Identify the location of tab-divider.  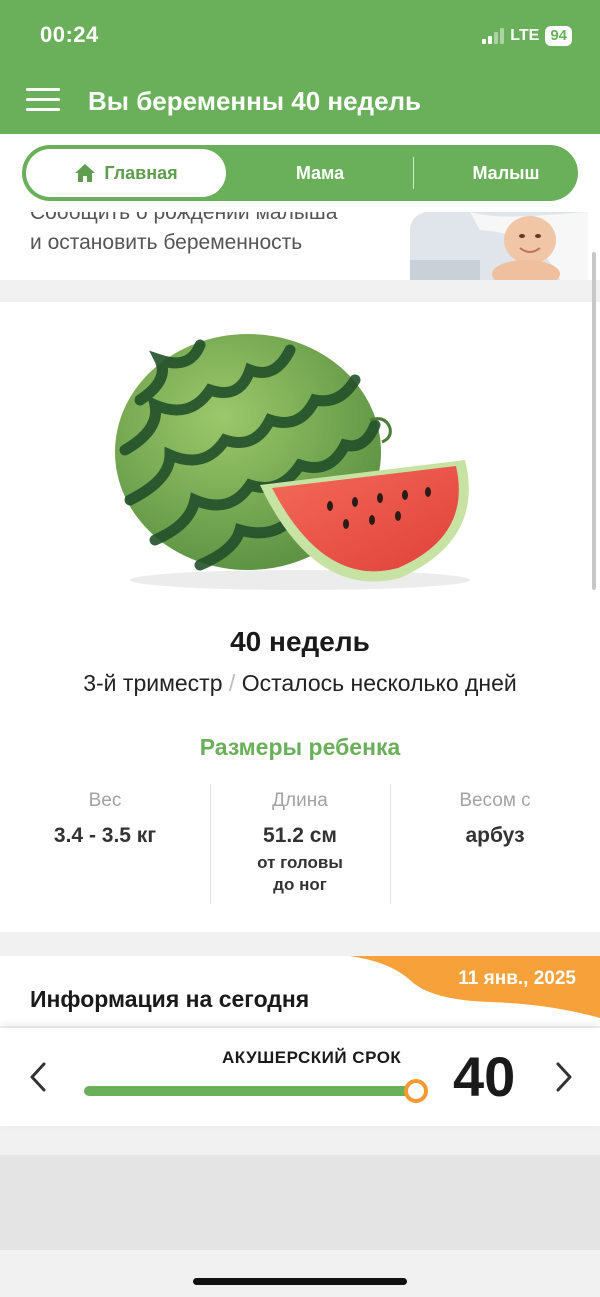
(413, 173).